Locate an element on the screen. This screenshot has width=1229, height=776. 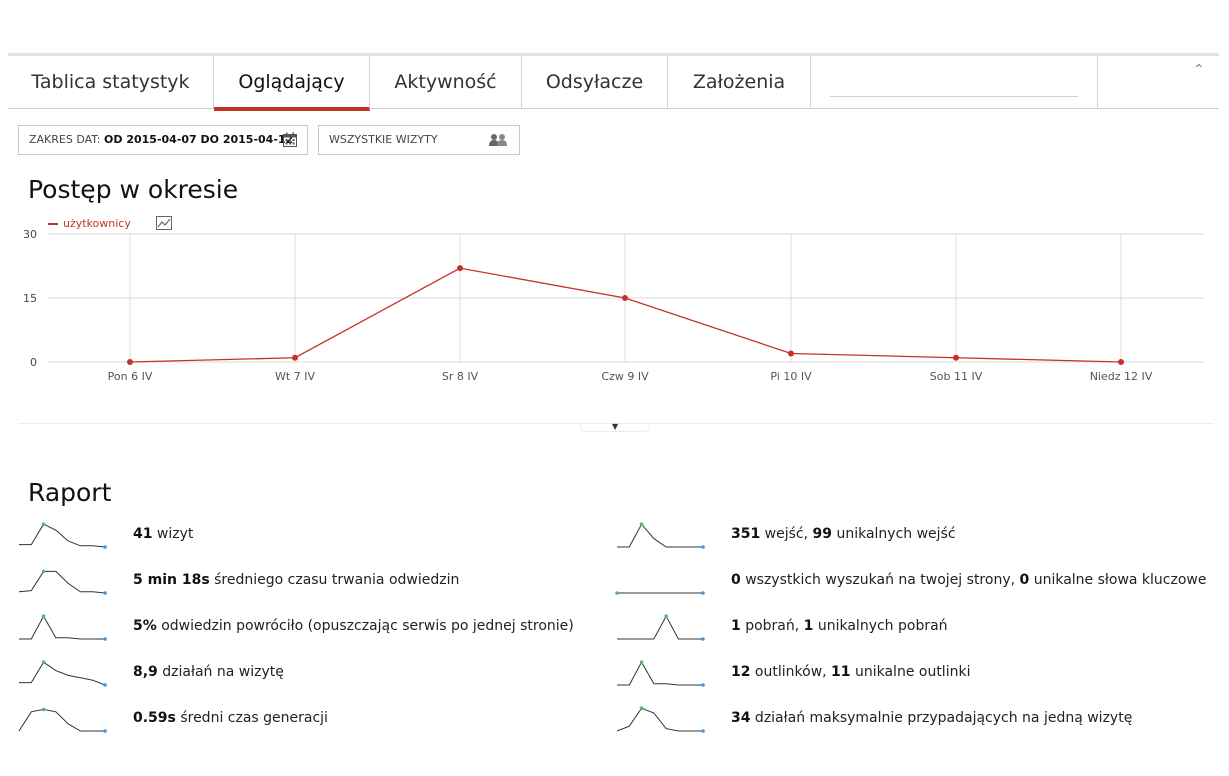
metric-value: 0.59s is located at coordinates (154, 718).